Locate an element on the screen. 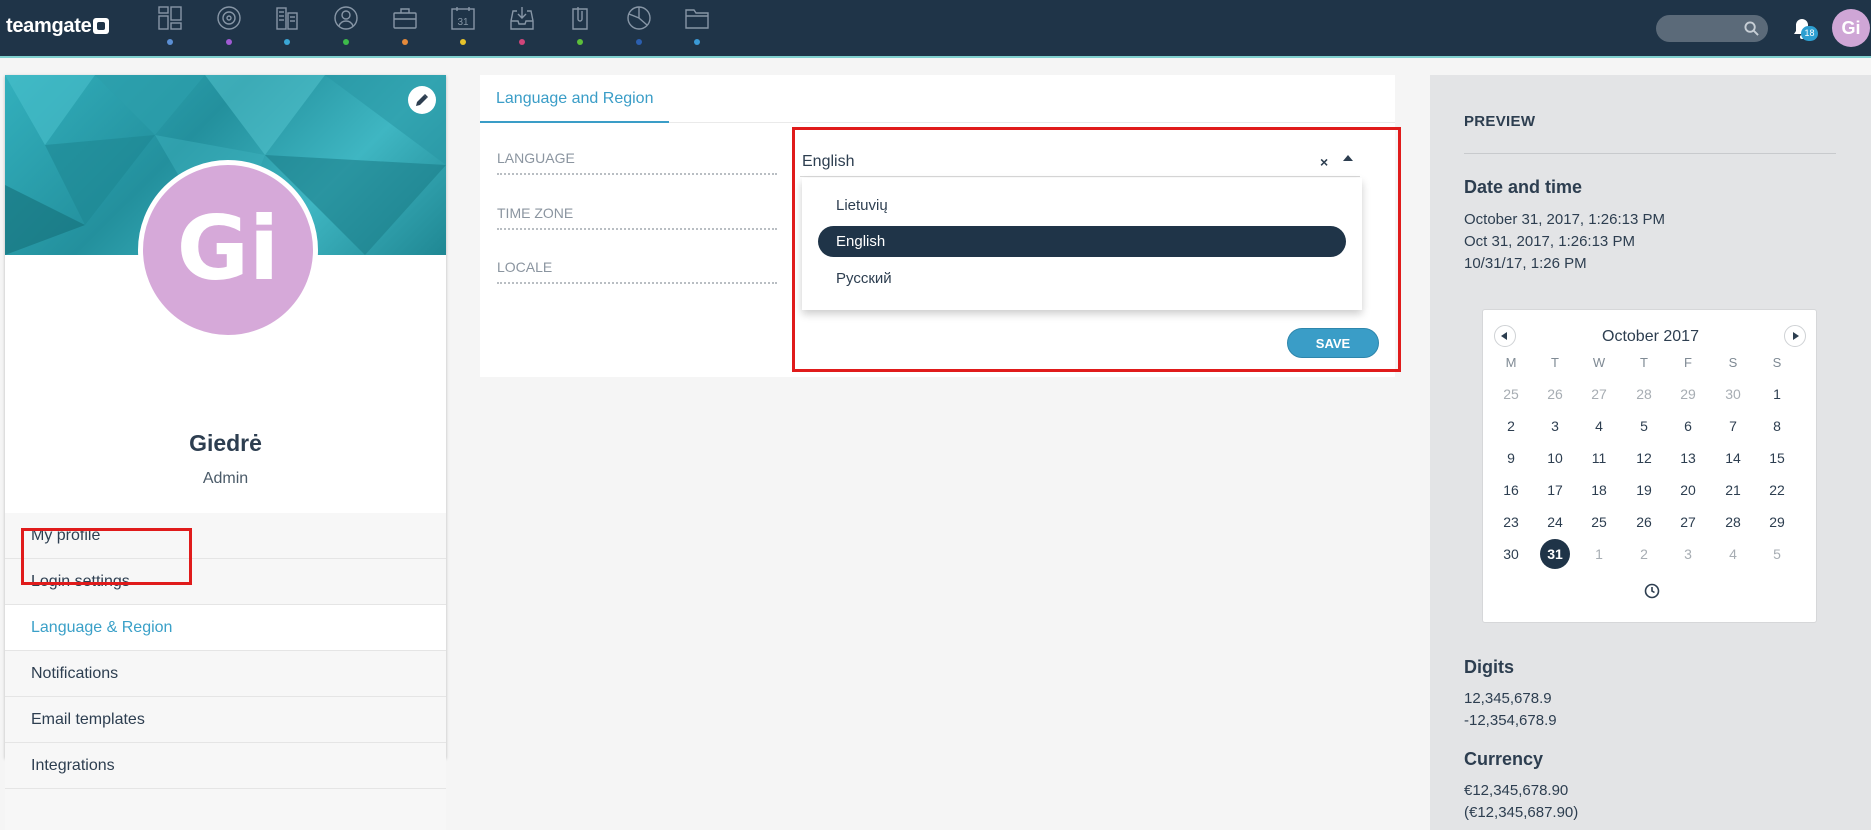 The width and height of the screenshot is (1871, 830). nav-companies is located at coordinates (287, 27).